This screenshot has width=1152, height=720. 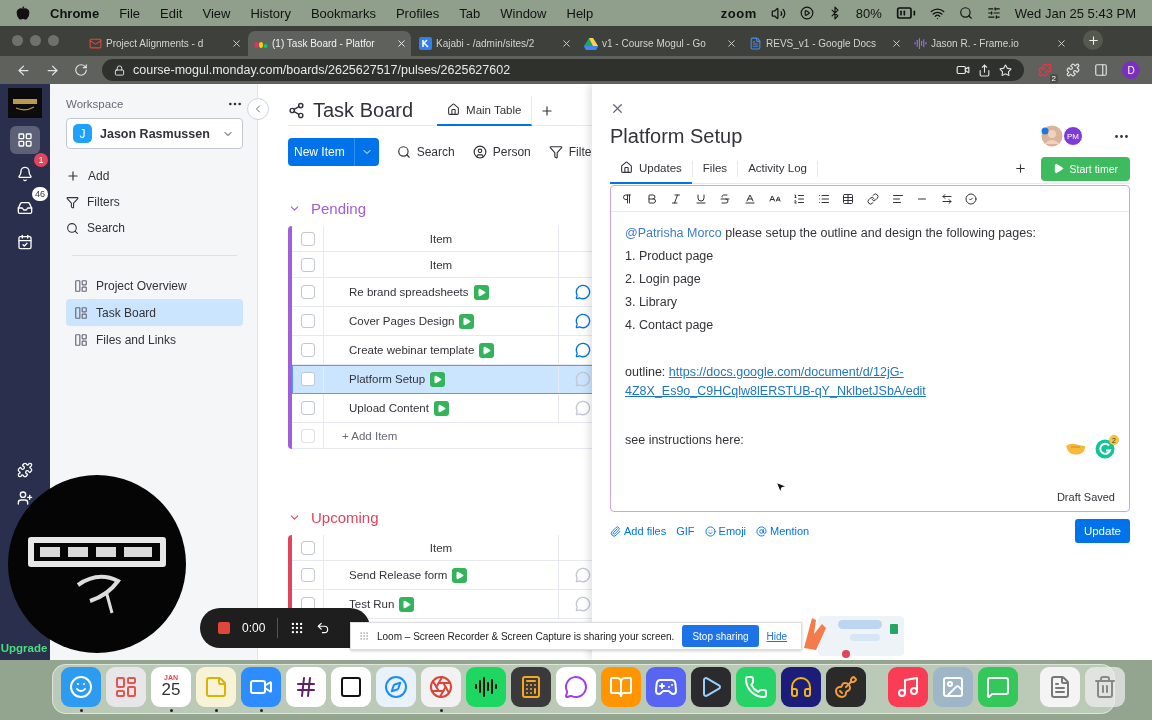 What do you see at coordinates (25, 498) in the screenshot?
I see `add-user-icon` at bounding box center [25, 498].